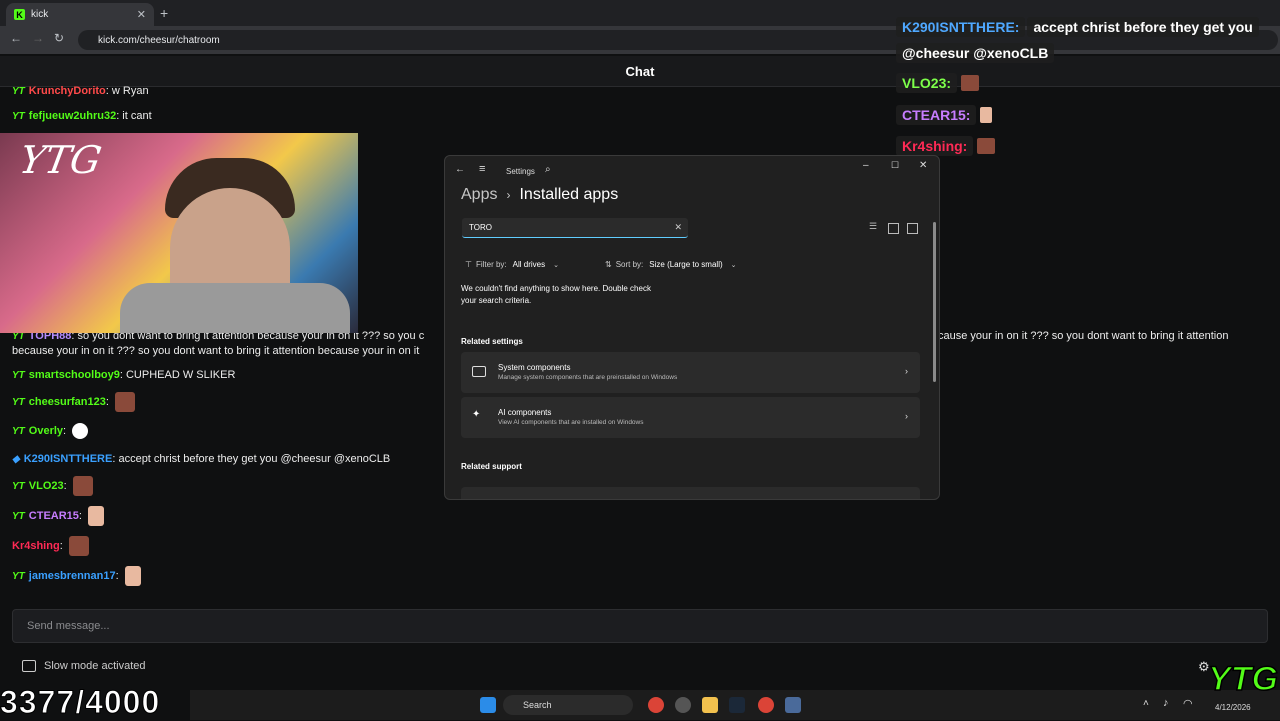 Image resolution: width=1280 pixels, height=721 pixels. What do you see at coordinates (67, 402) in the screenshot?
I see `chat-username: cheesurfan123` at bounding box center [67, 402].